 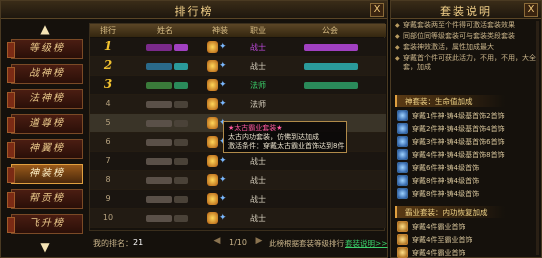 What do you see at coordinates (537, 138) in the screenshot?
I see `info-scrollbar` at bounding box center [537, 138].